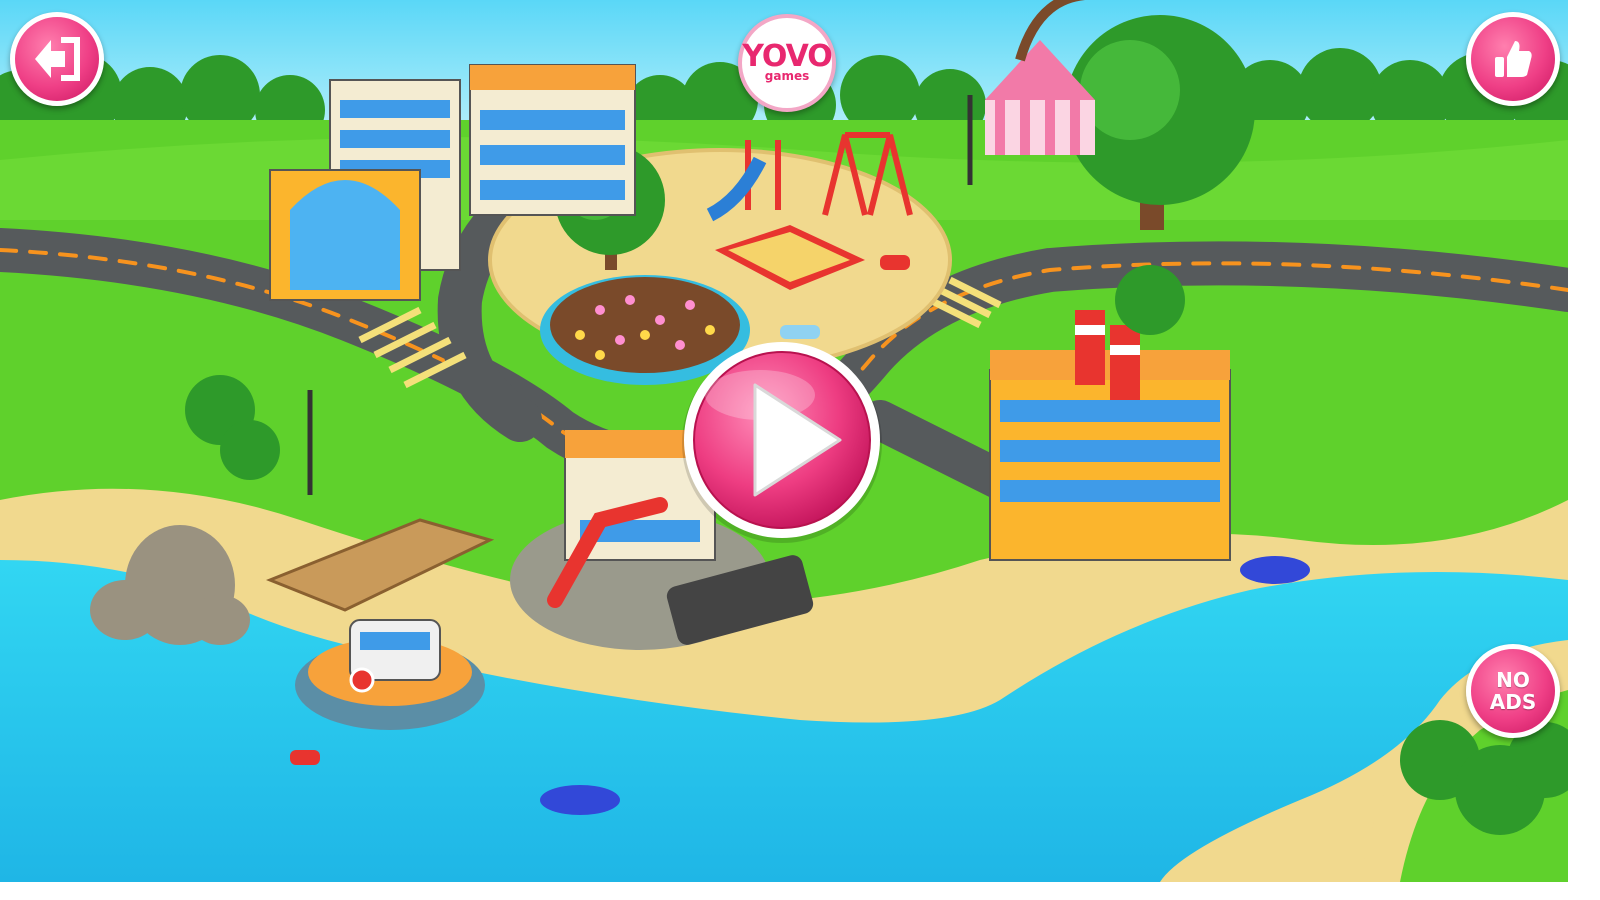 This screenshot has width=1600, height=900. What do you see at coordinates (787, 76) in the screenshot?
I see `logo-sub-text: games` at bounding box center [787, 76].